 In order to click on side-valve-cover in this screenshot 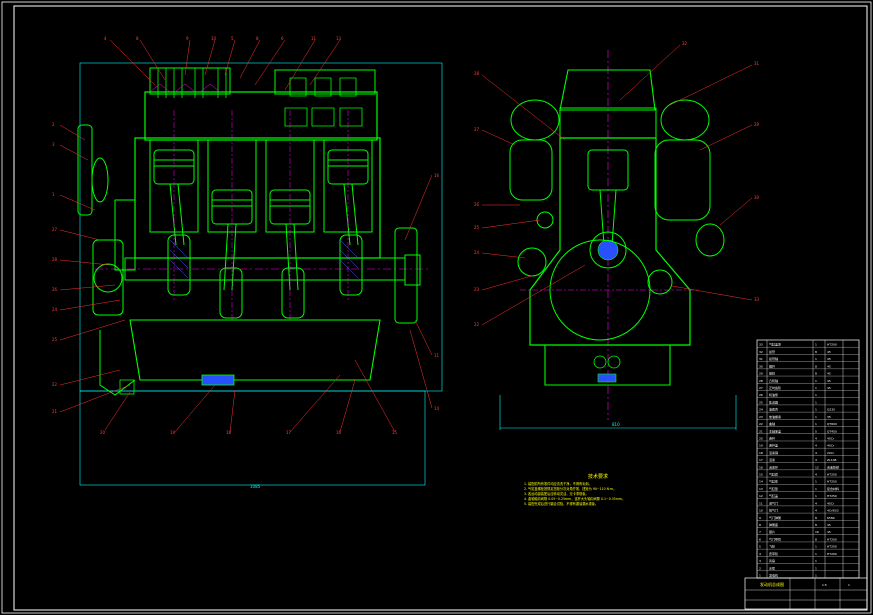, I will do `click(607, 90)`.